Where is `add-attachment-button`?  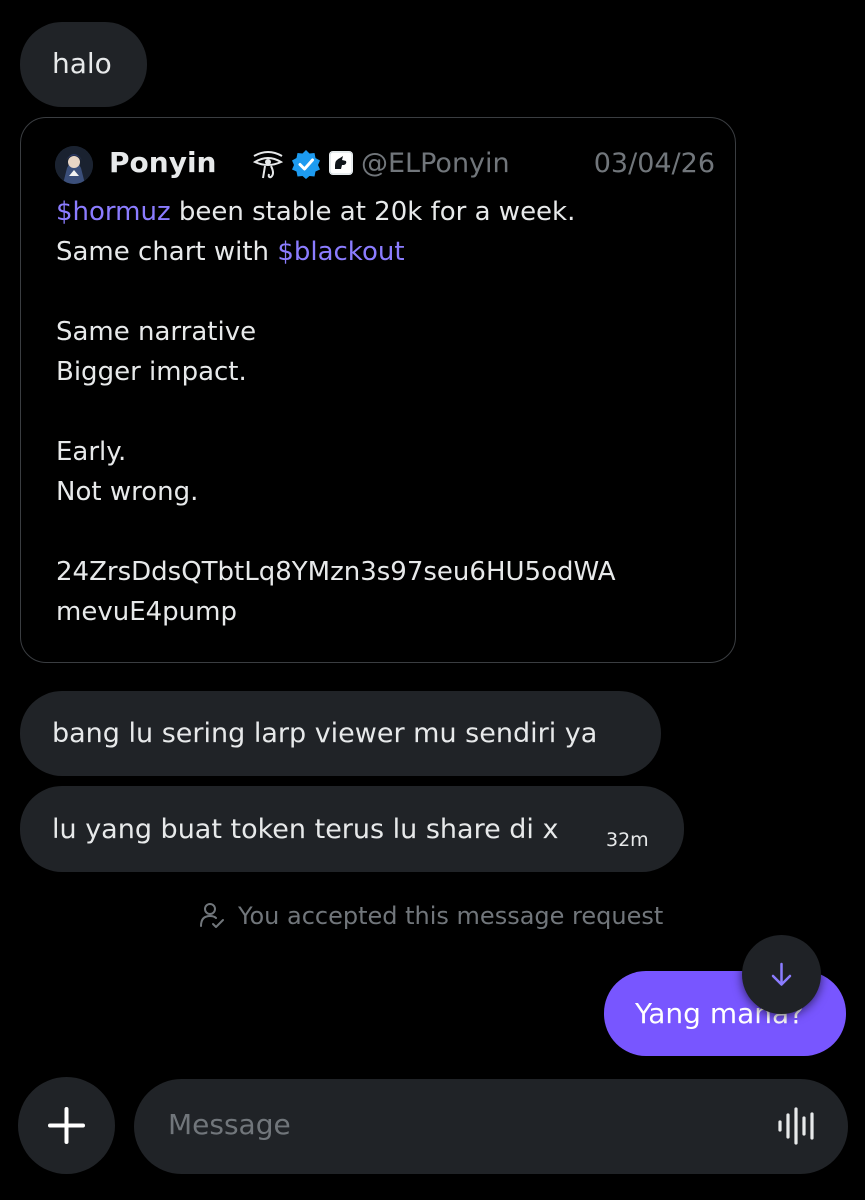
add-attachment-button is located at coordinates (66, 1125).